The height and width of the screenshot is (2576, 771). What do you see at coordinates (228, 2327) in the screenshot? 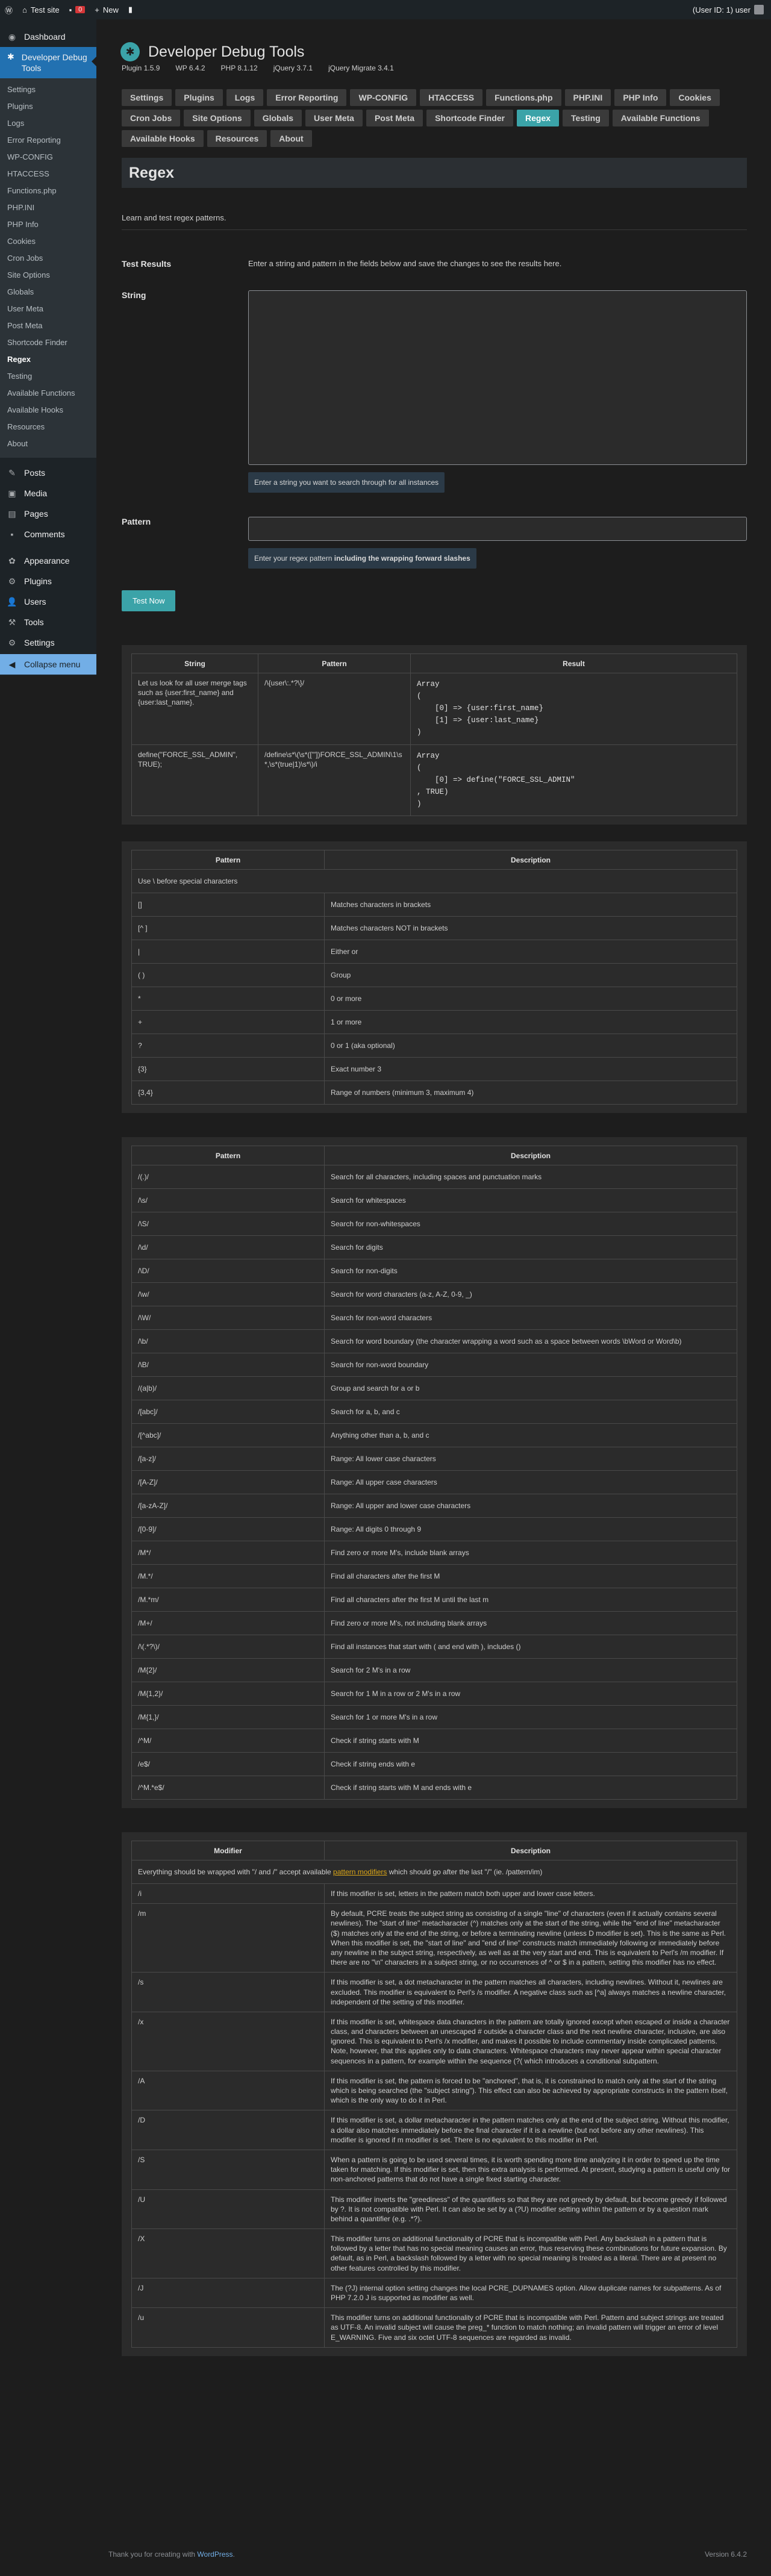
I see `modifier-cell: /u` at bounding box center [228, 2327].